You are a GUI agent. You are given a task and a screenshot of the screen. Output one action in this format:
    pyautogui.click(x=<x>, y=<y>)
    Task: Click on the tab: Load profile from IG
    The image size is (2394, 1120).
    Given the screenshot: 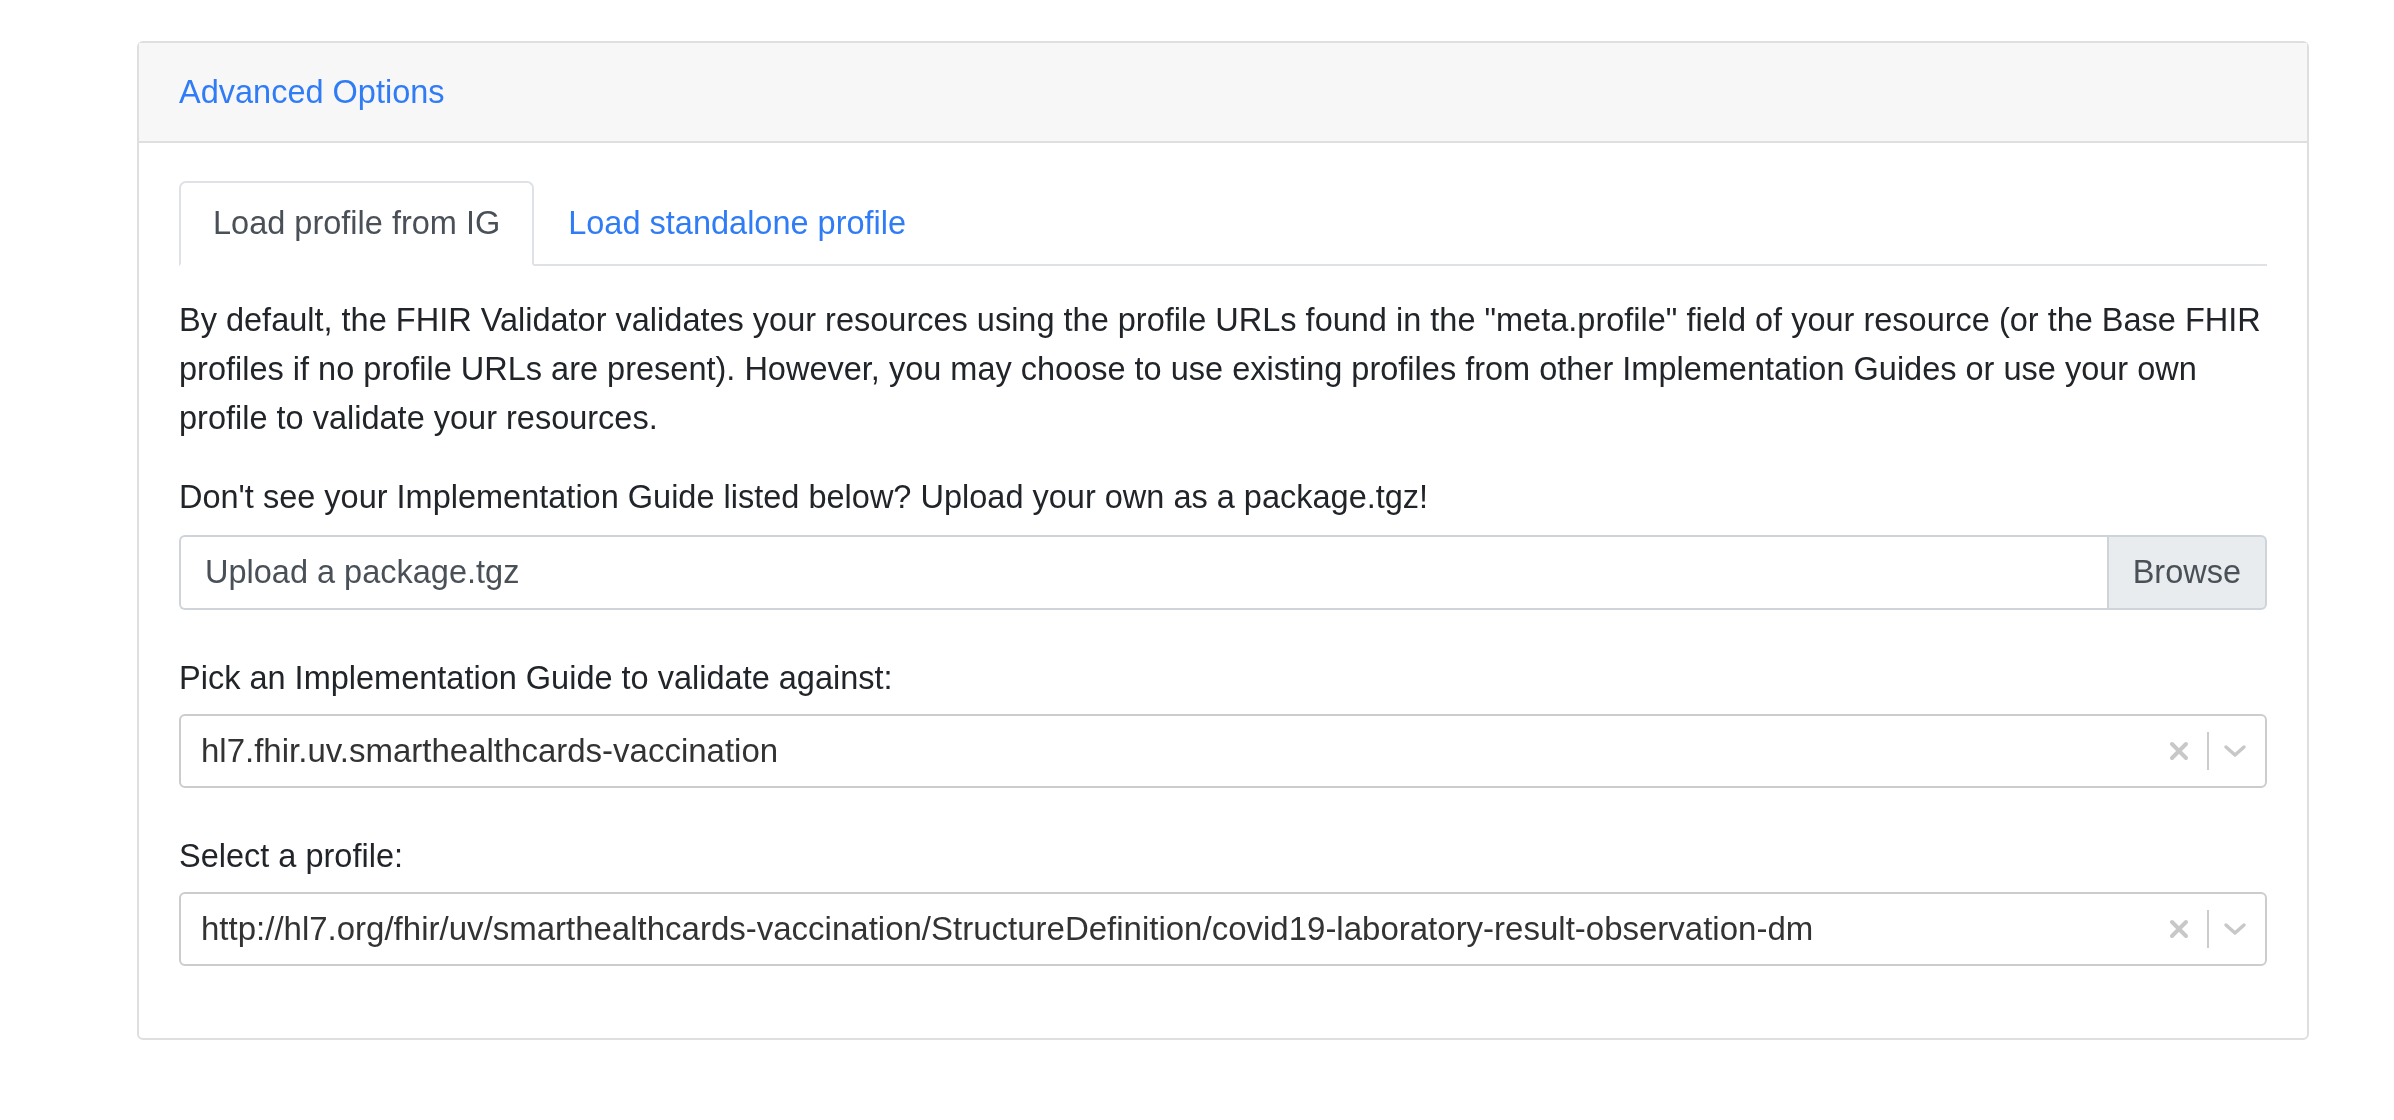 What is the action you would take?
    pyautogui.click(x=357, y=223)
    